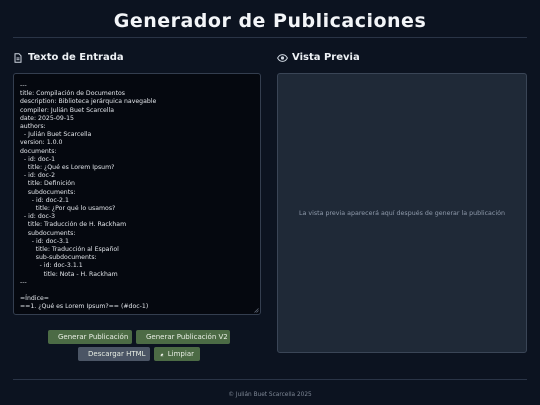 The width and height of the screenshot is (540, 405). I want to click on eraser-icon, so click(162, 354).